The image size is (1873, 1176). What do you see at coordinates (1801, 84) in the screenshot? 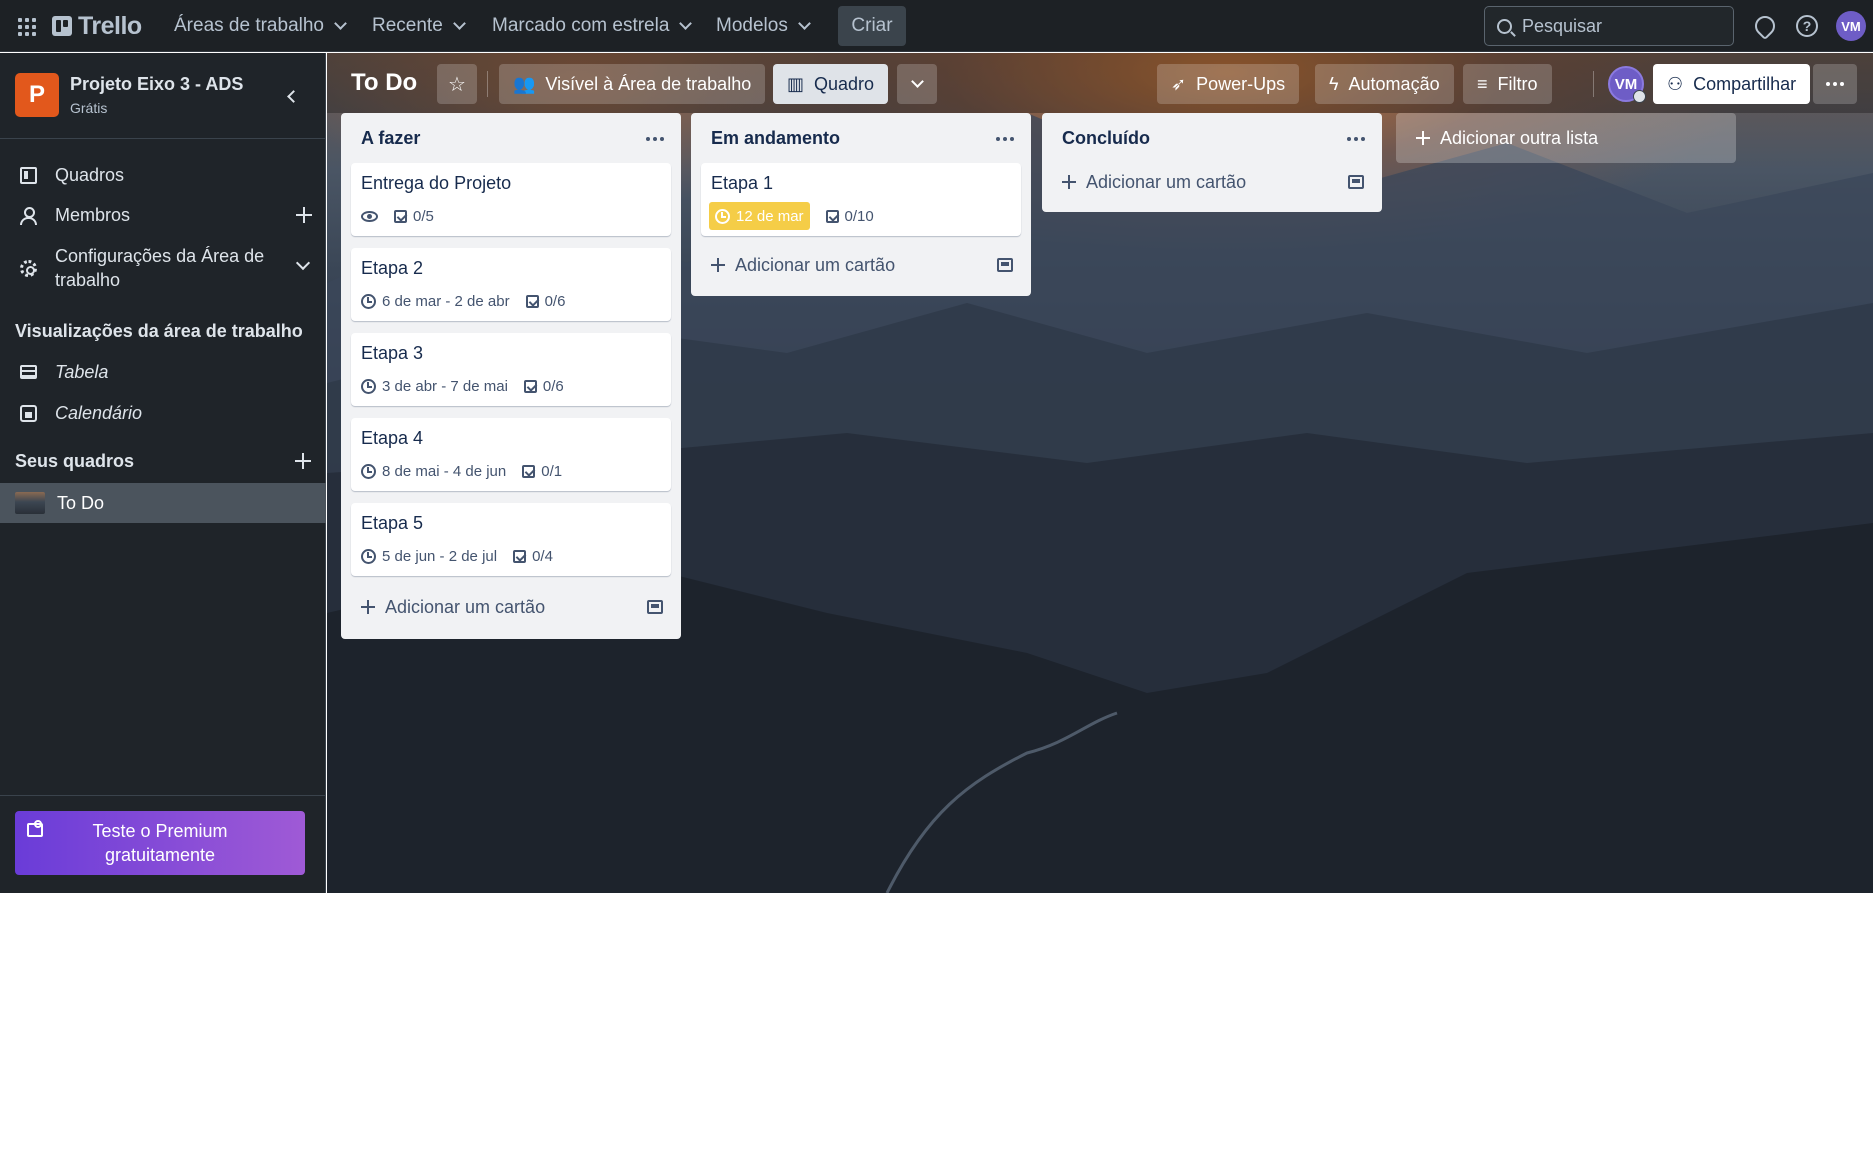
I see `header-divider` at bounding box center [1801, 84].